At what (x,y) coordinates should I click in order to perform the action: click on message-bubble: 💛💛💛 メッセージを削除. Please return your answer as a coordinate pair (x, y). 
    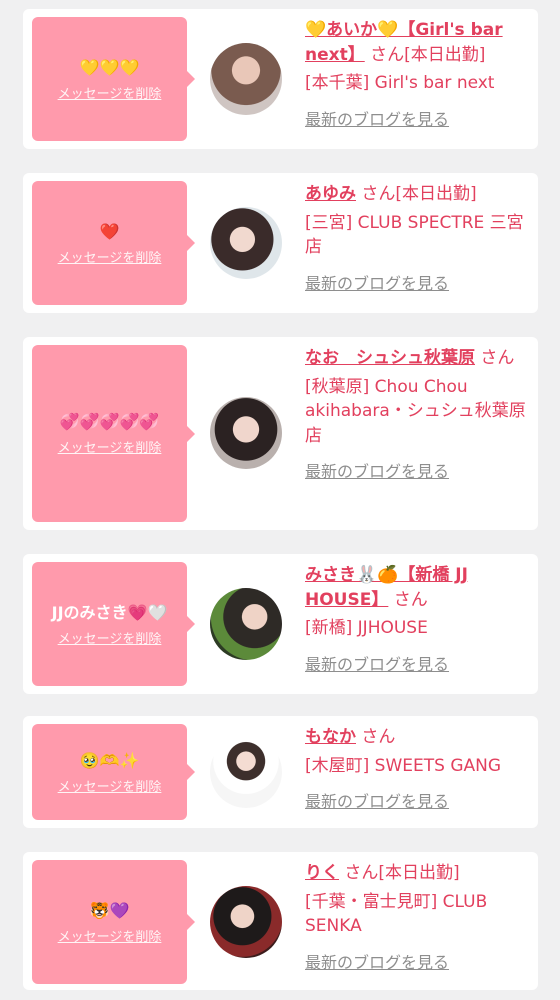
    Looking at the image, I should click on (113, 79).